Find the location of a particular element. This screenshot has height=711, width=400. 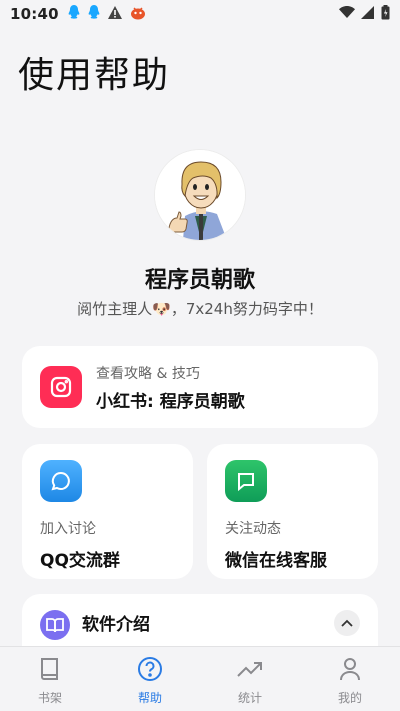

user-icon is located at coordinates (350, 671).